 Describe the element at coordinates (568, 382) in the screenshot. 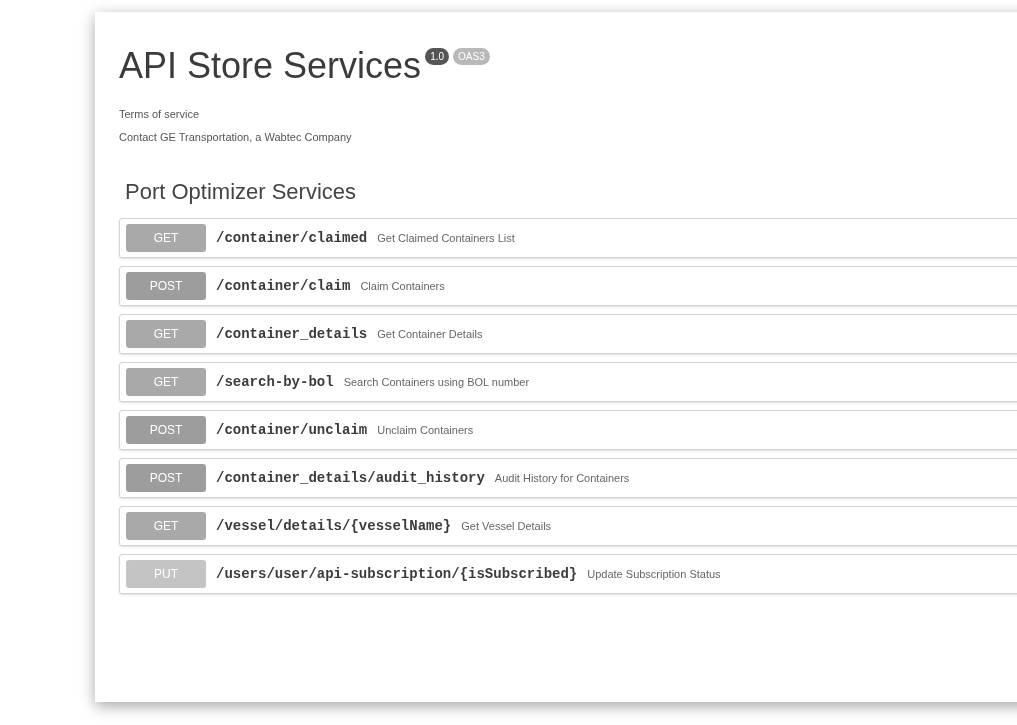

I see `operation-row: GET /search-by-bol Search Containers using BOL number` at that location.